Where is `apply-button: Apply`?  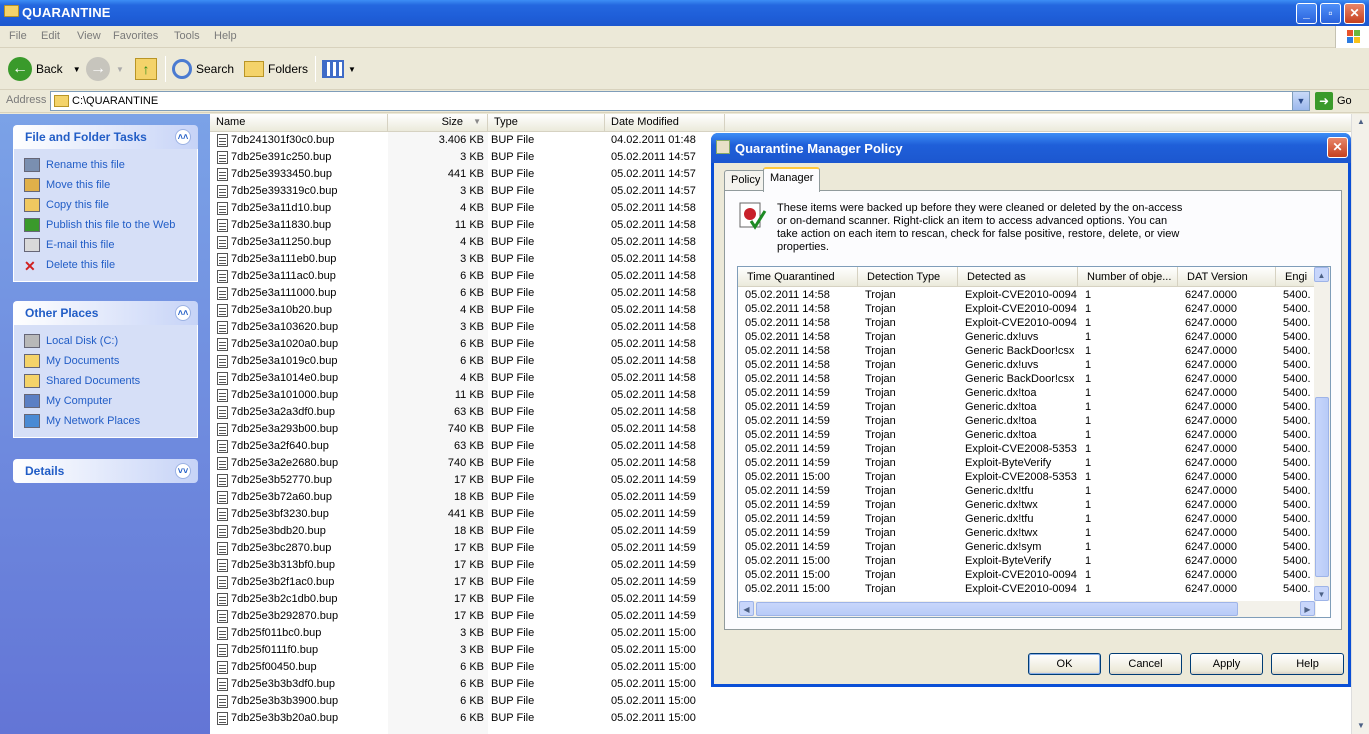
apply-button: Apply is located at coordinates (1226, 664).